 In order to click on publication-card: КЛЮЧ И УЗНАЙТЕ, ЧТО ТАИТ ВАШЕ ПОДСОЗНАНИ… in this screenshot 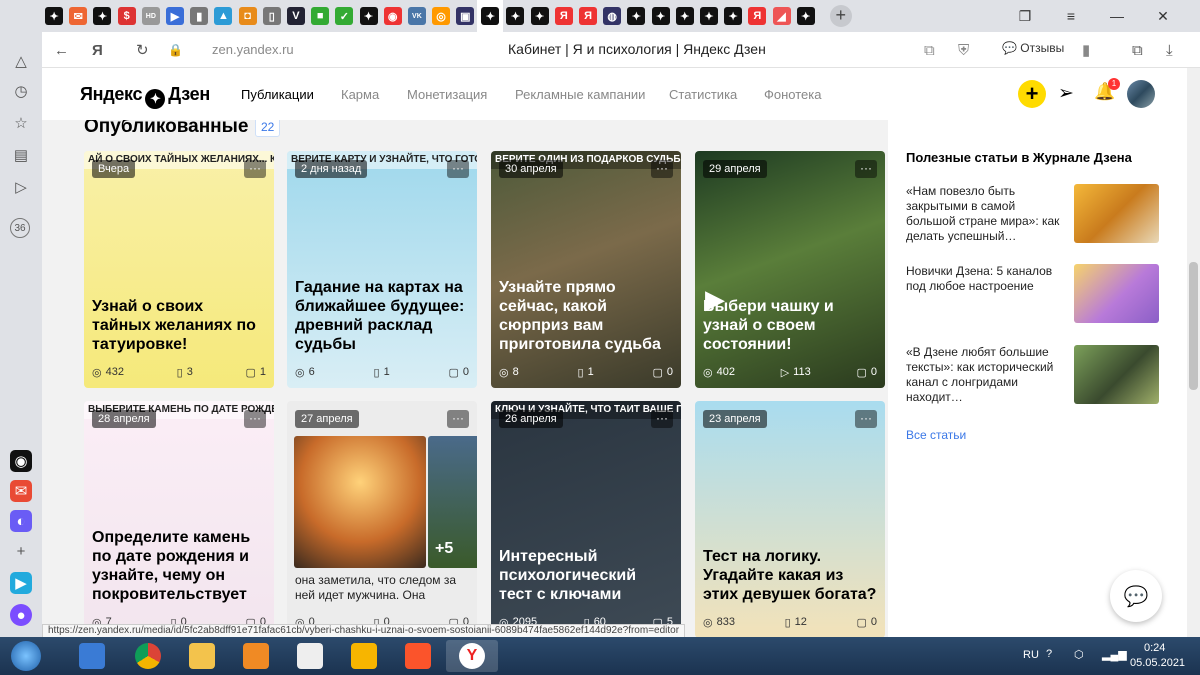, I will do `click(586, 519)`.